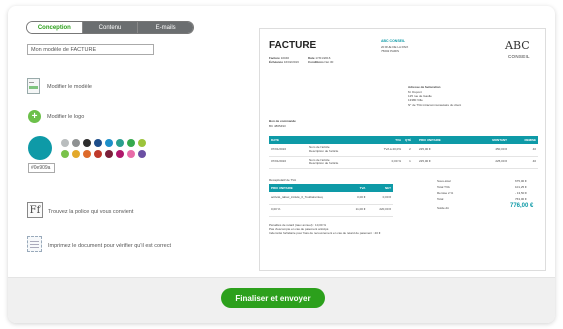  What do you see at coordinates (307, 198) in the screenshot?
I see `vat-row-unit: activité_tabac_intitulé_0_Toutfaireinteq` at bounding box center [307, 198].